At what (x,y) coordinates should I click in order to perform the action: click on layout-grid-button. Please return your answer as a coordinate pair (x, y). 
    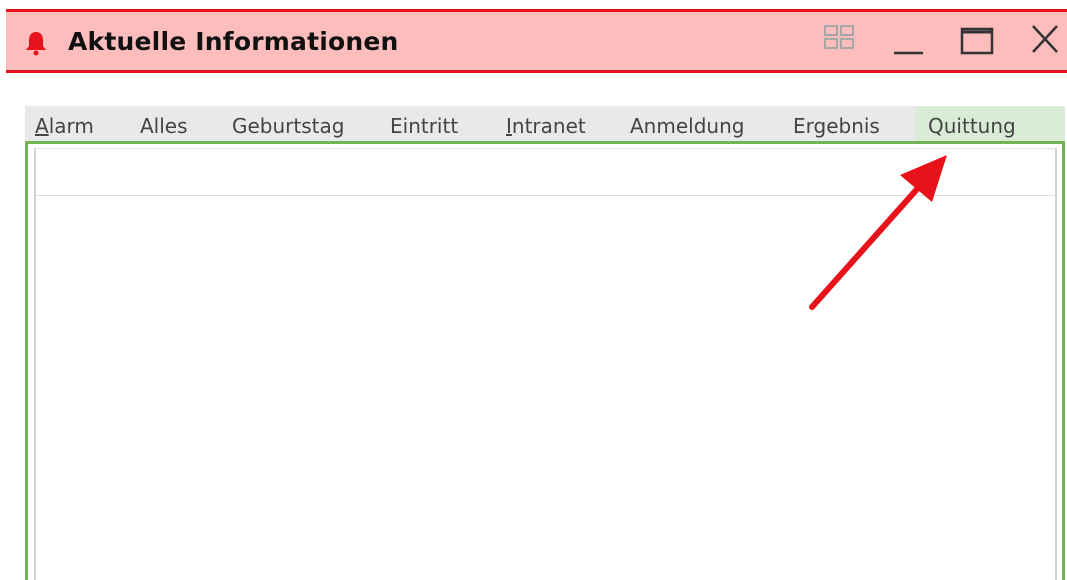
    Looking at the image, I should click on (840, 42).